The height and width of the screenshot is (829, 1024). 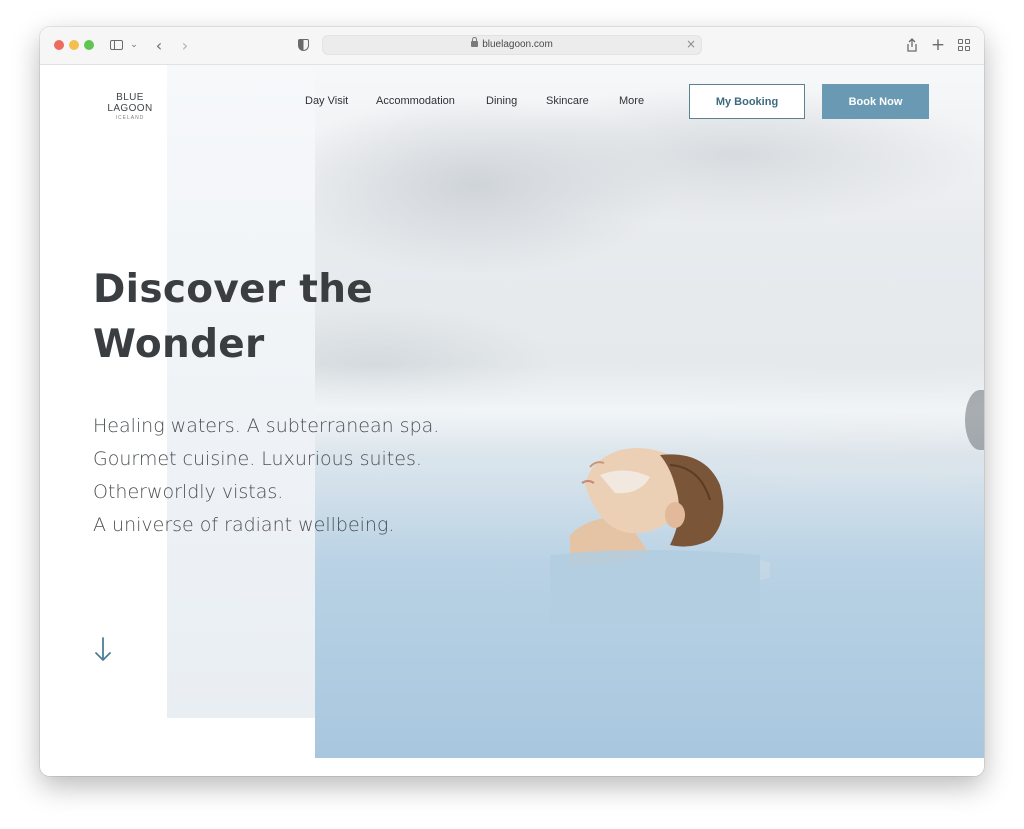 What do you see at coordinates (501, 101) in the screenshot?
I see `nav-item-dining: Dining` at bounding box center [501, 101].